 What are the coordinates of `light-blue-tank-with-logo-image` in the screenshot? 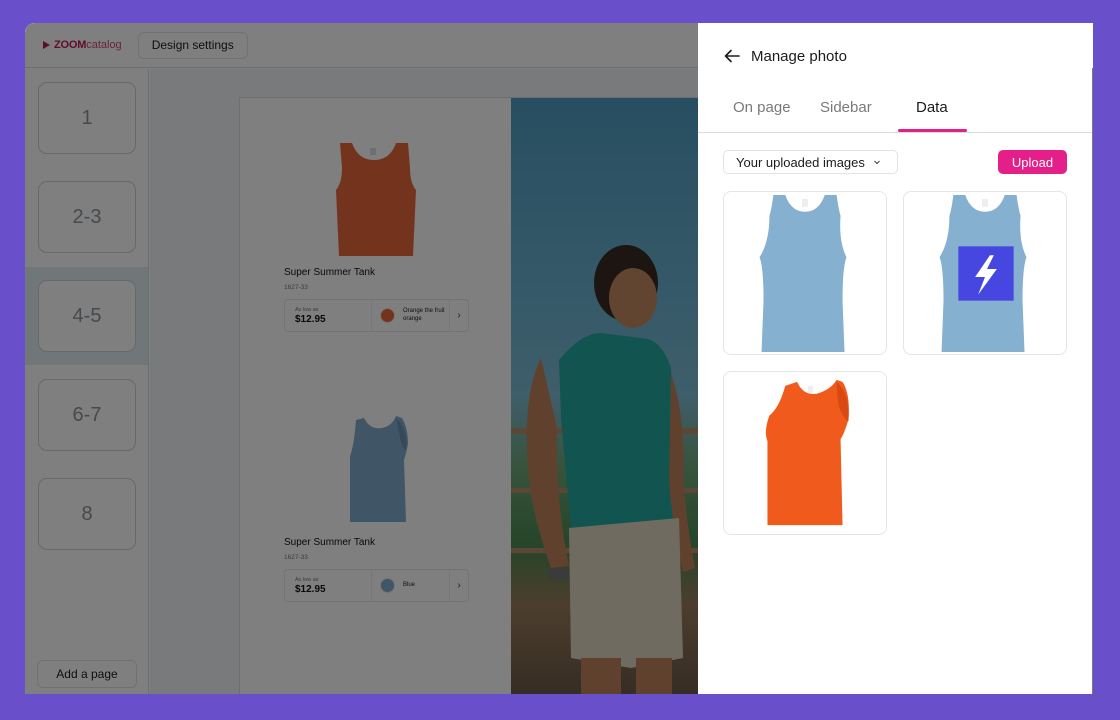 It's located at (983, 273).